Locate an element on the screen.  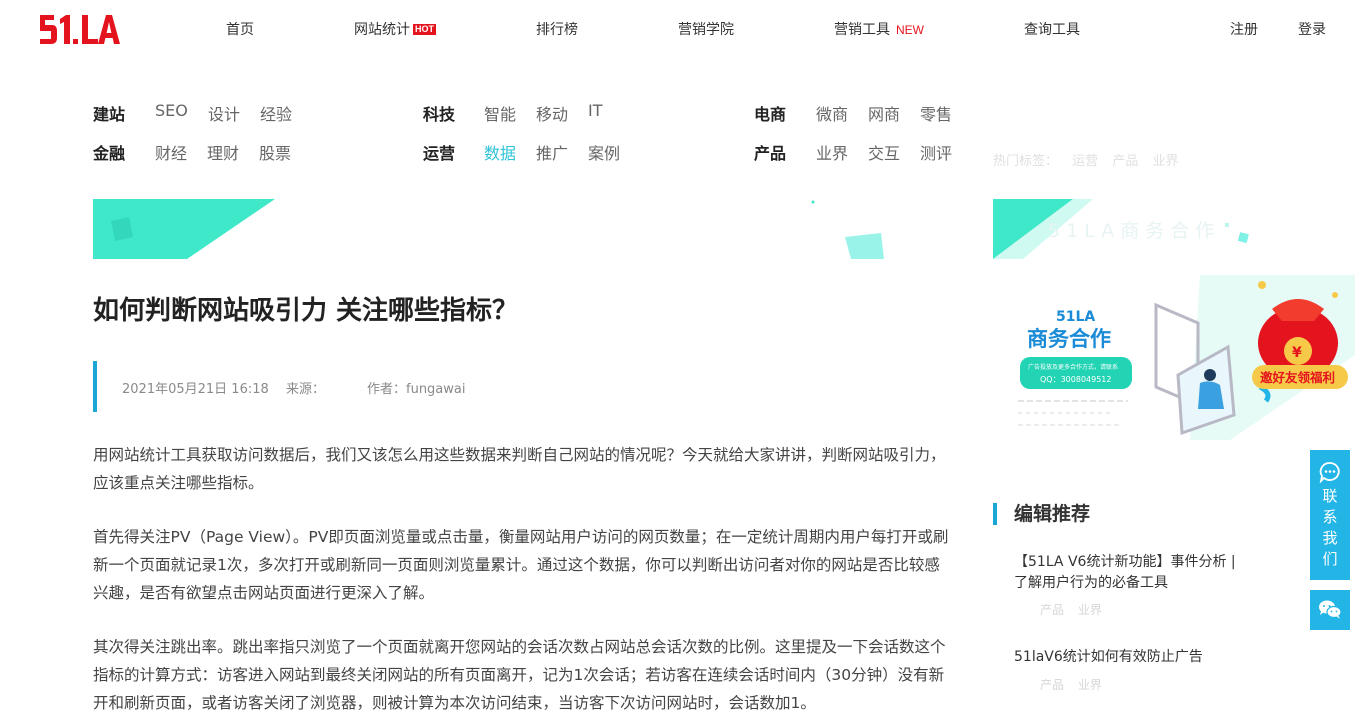
nav-tools: 营销工具 NEW is located at coordinates (879, 30).